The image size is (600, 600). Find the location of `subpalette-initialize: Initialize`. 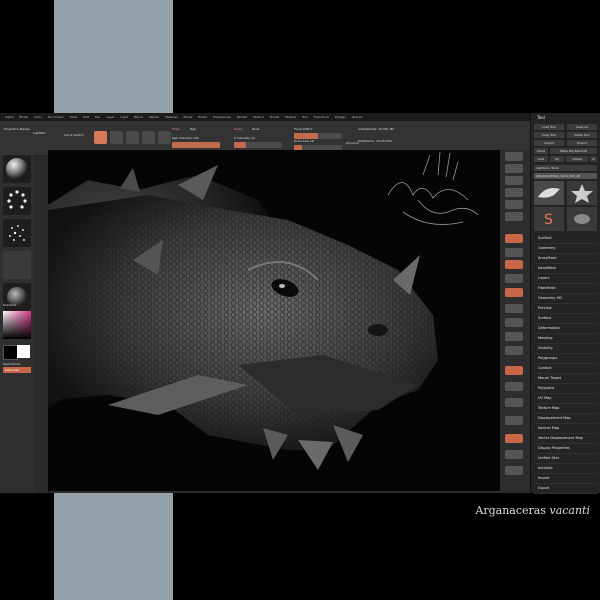

subpalette-initialize: Initialize is located at coordinates (566, 469).